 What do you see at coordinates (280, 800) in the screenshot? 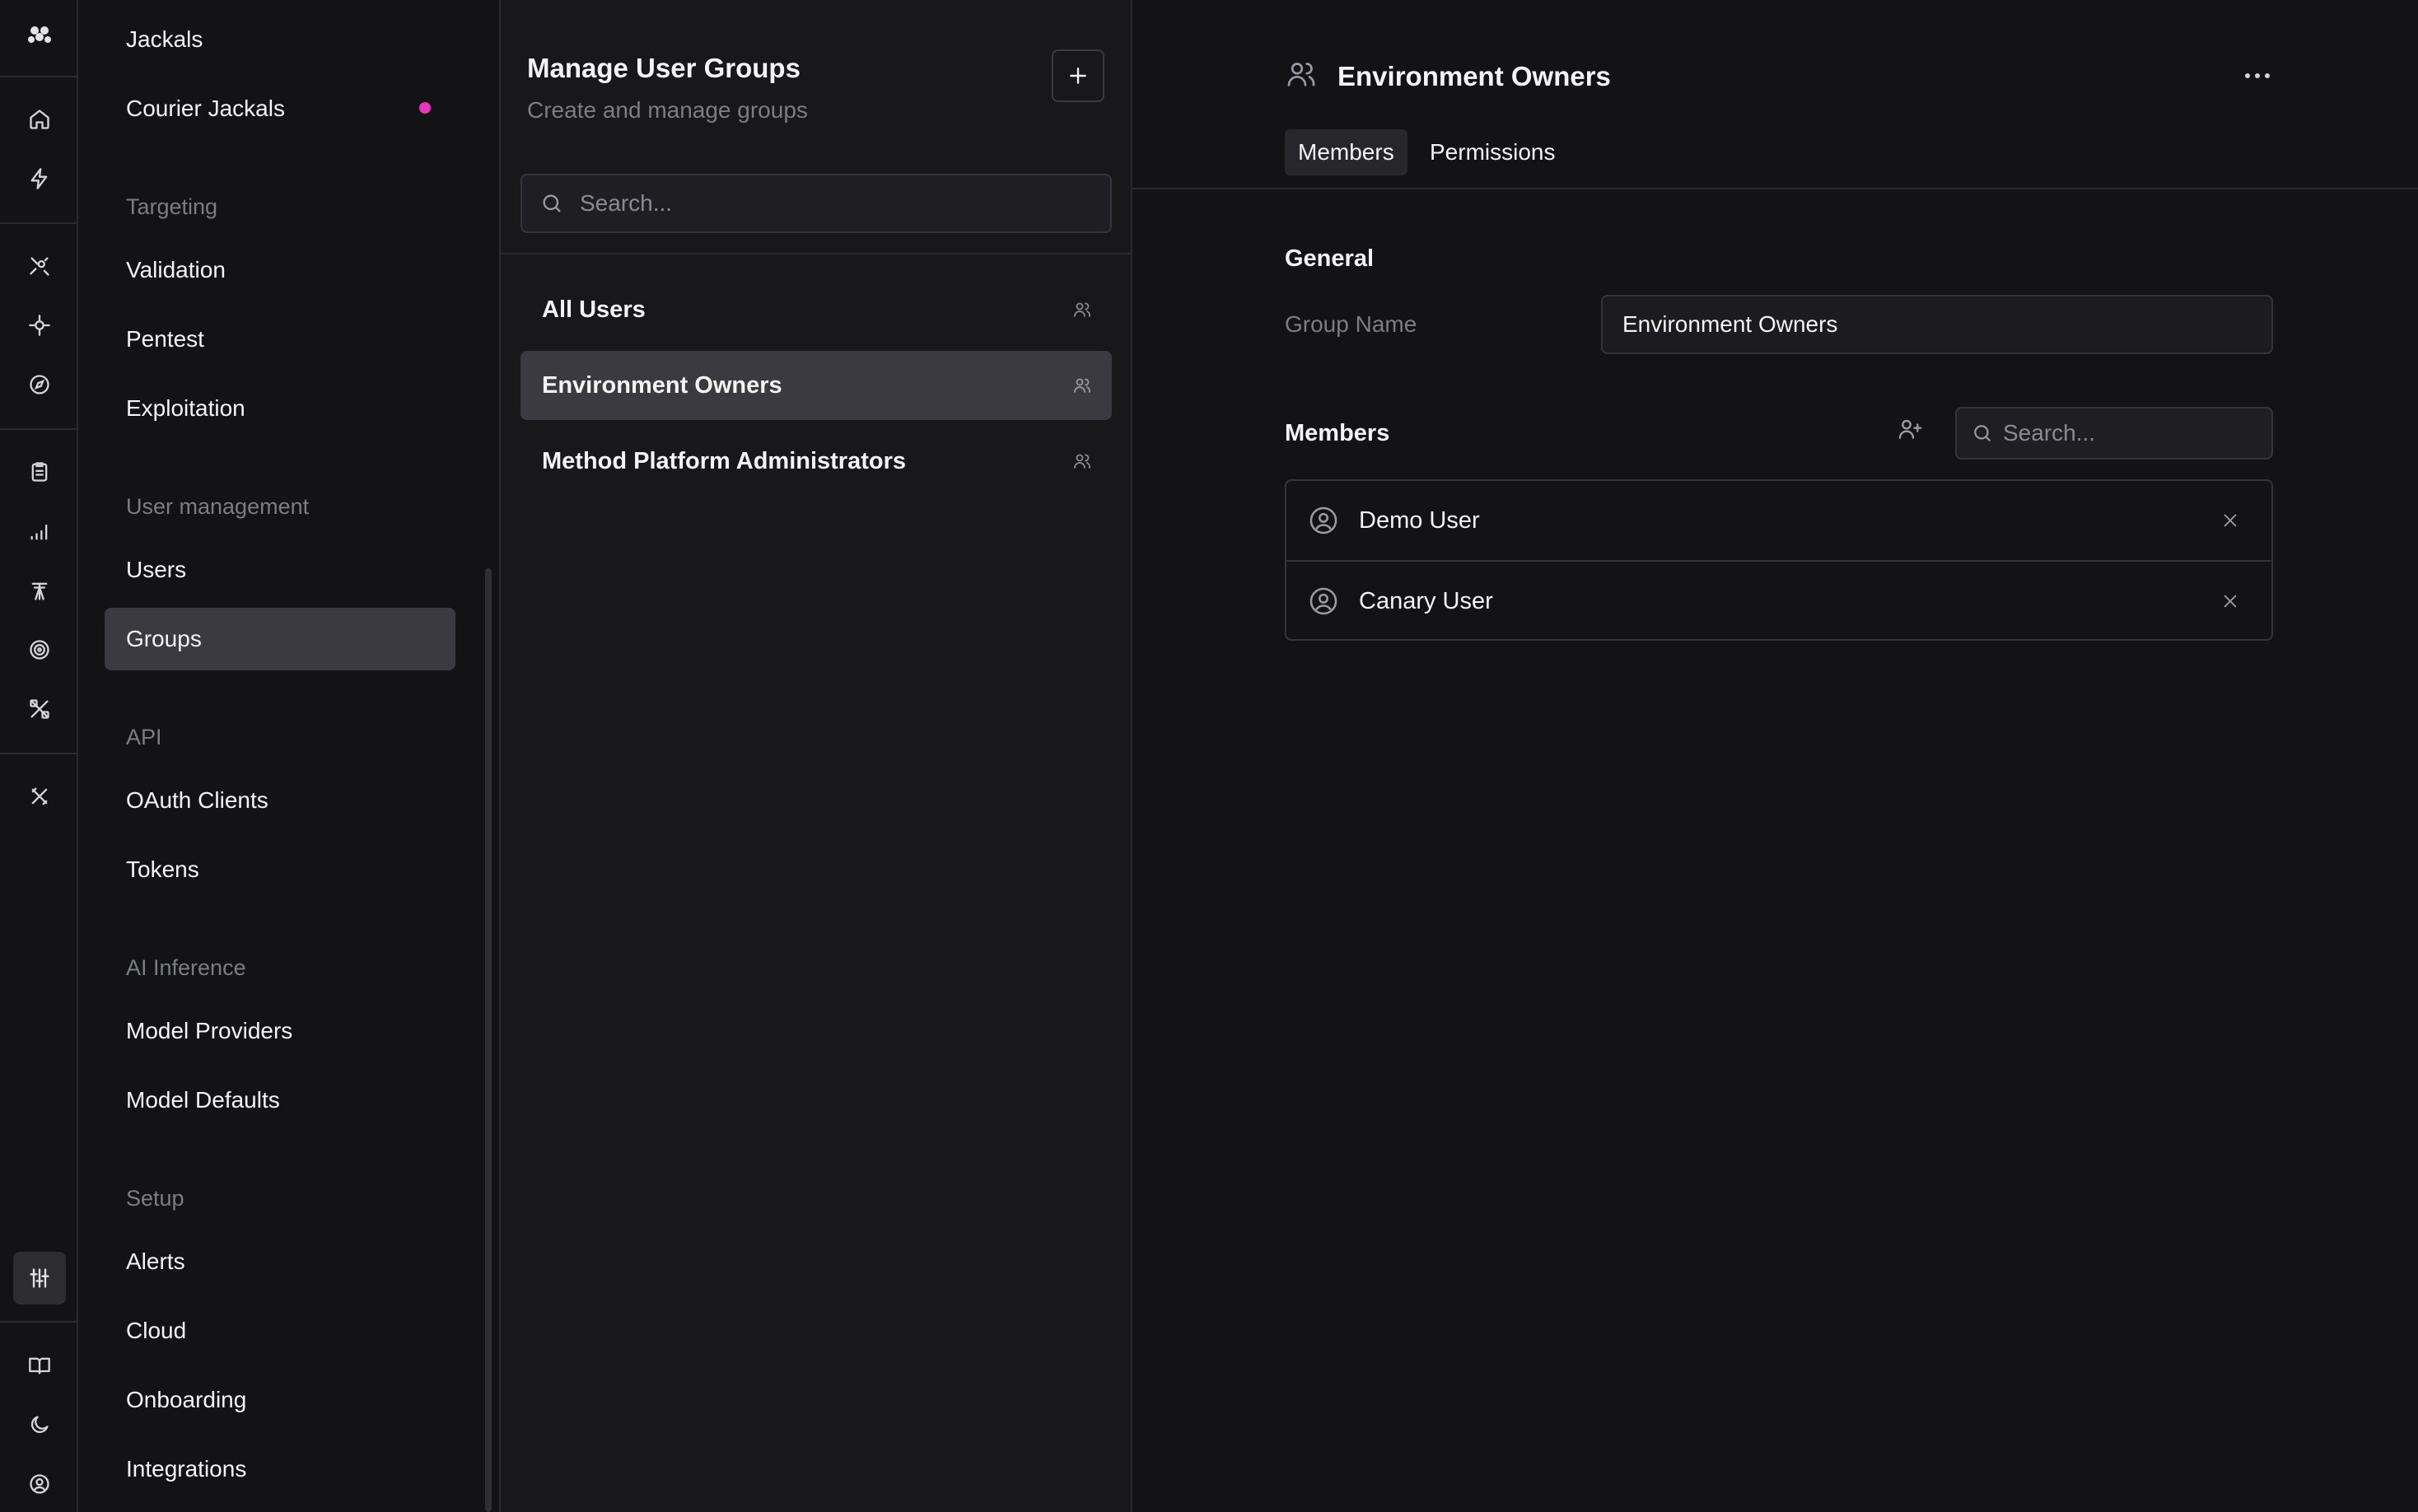
I see `nav-item-oauth-clients: OAuth Clients` at bounding box center [280, 800].